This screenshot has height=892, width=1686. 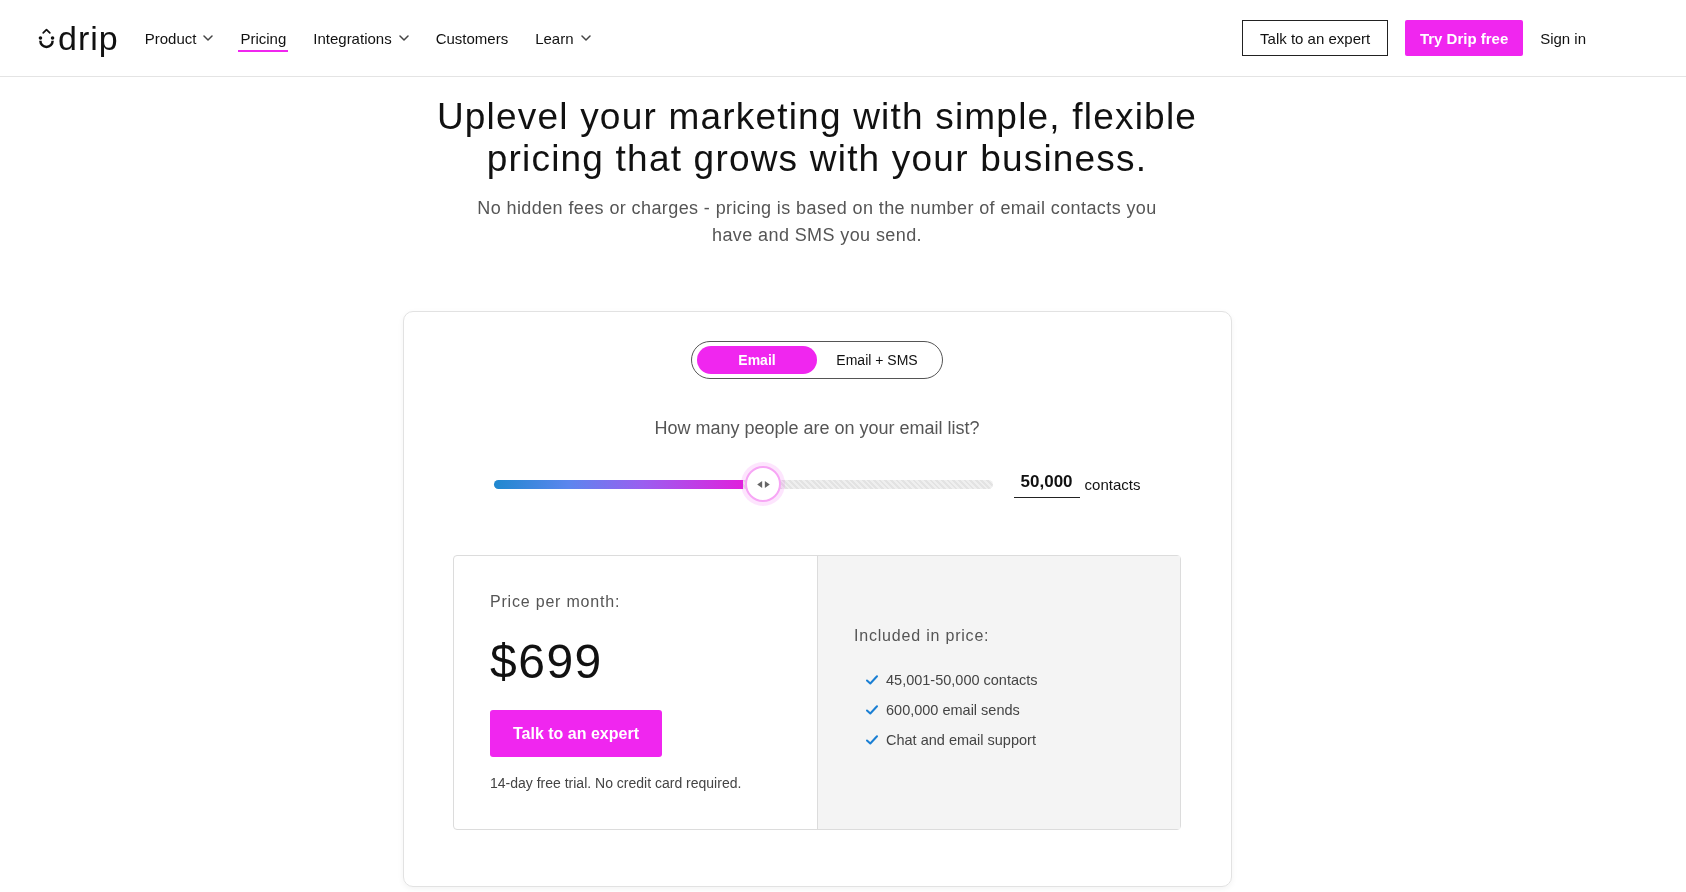 I want to click on plan-tab: Email + SMS, so click(x=877, y=360).